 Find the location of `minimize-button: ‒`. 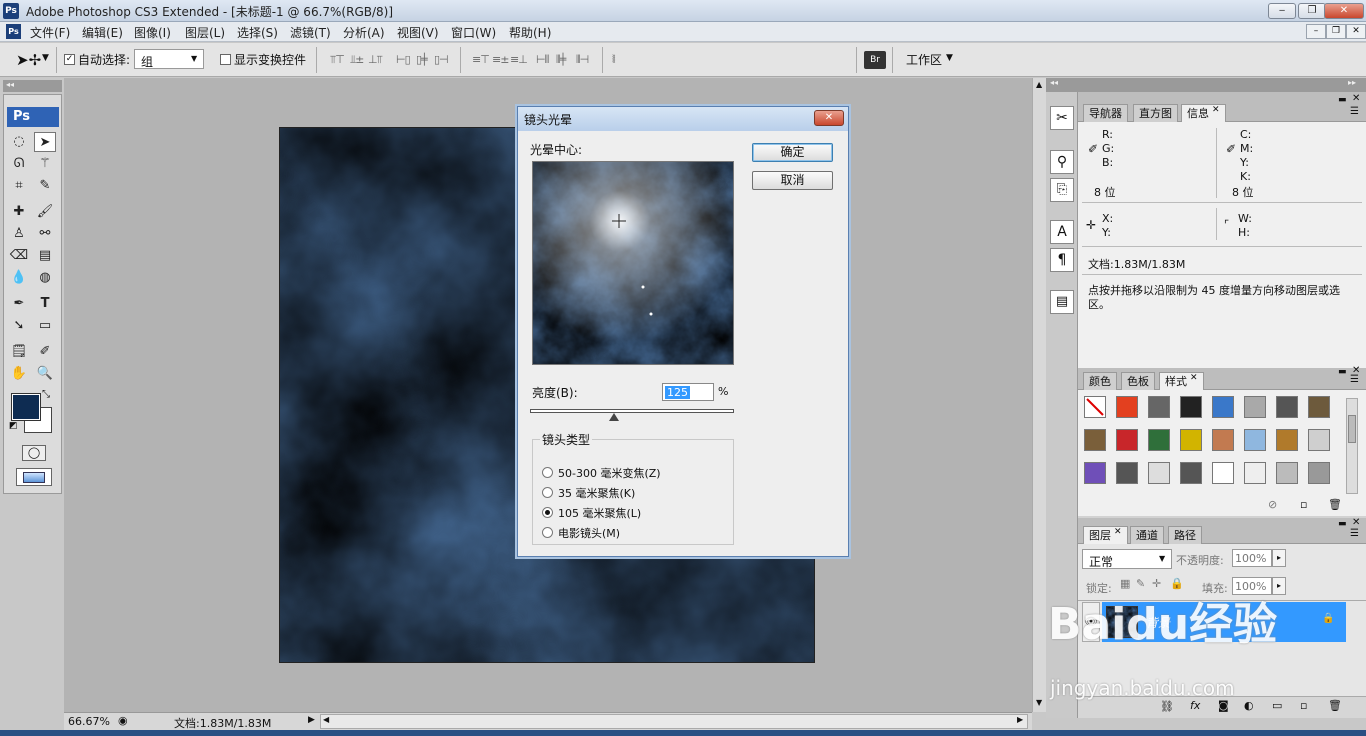

minimize-button: ‒ is located at coordinates (1282, 11).